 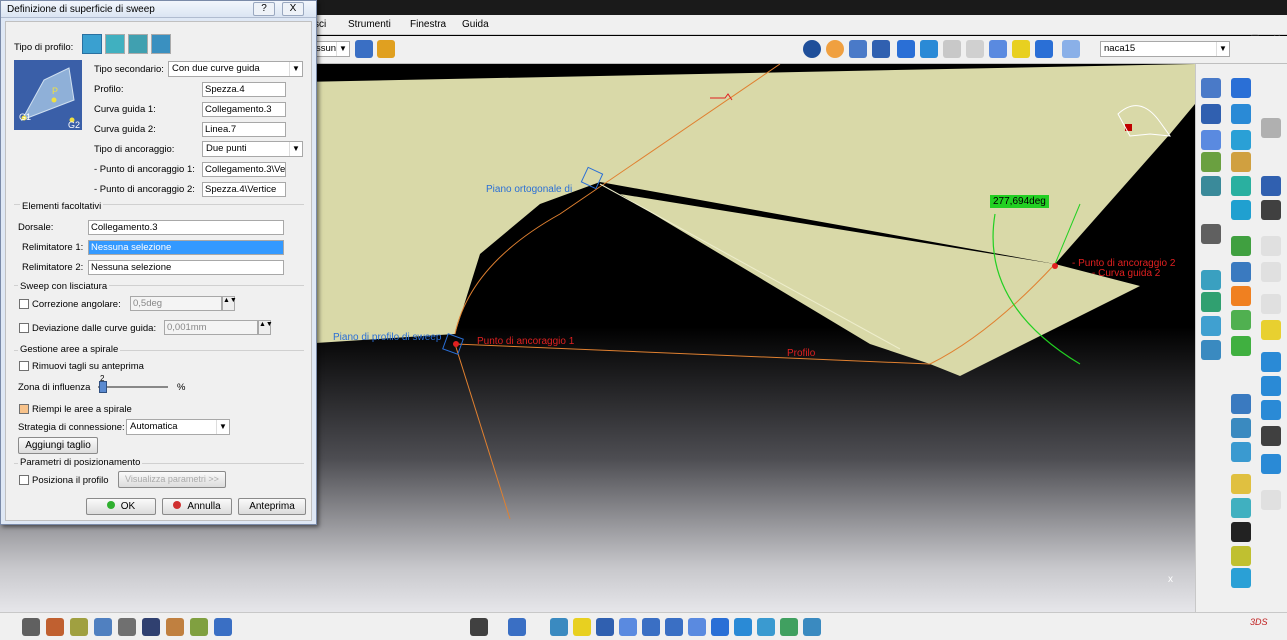 I want to click on swap-icon, so click(x=517, y=627).